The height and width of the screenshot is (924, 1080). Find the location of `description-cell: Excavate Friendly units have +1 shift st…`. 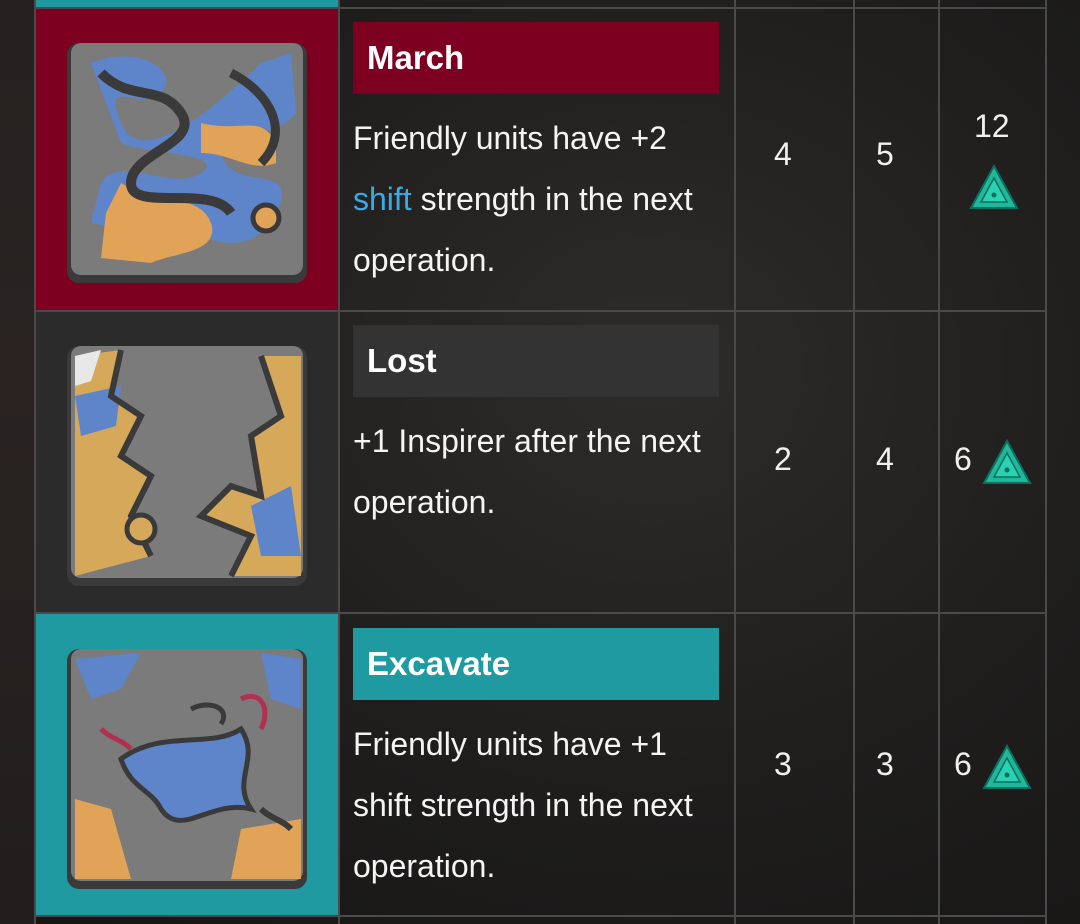

description-cell: Excavate Friendly units have +1 shift st… is located at coordinates (537, 765).